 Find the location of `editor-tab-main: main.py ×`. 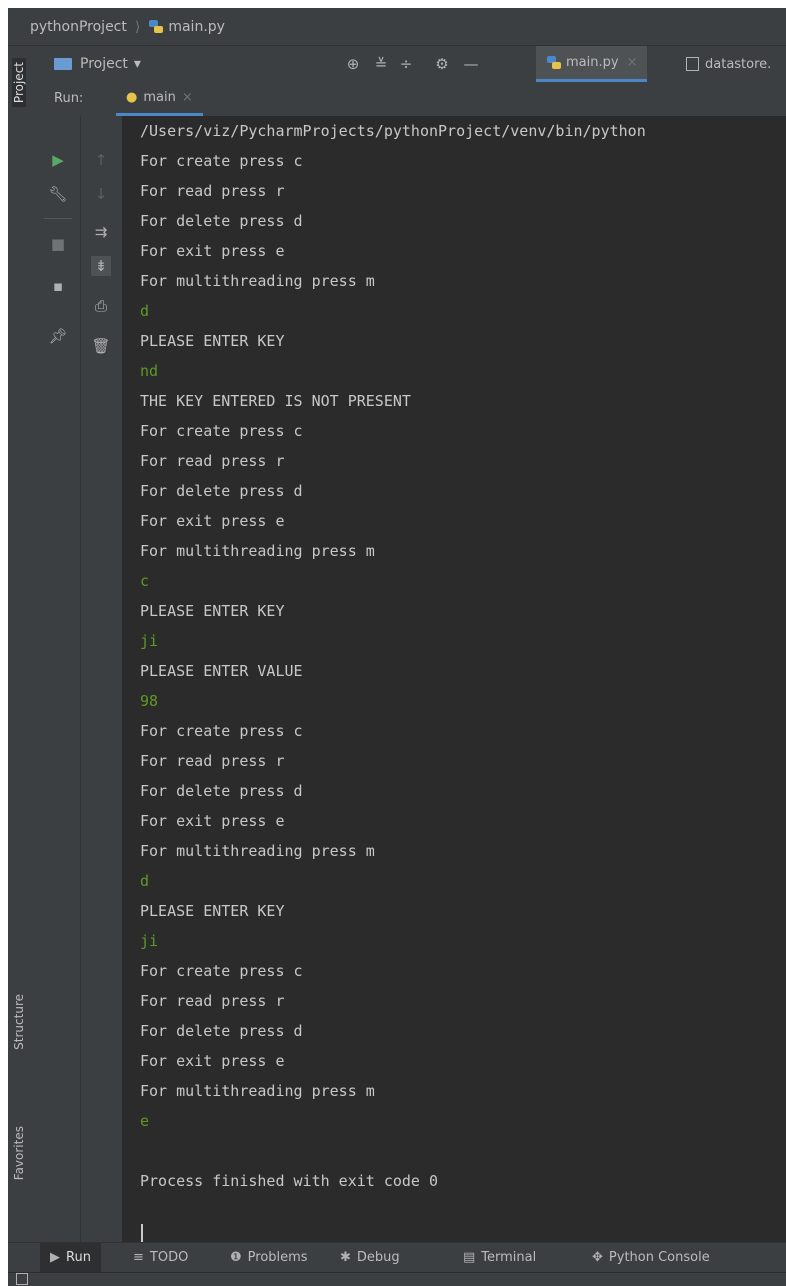

editor-tab-main: main.py × is located at coordinates (592, 64).